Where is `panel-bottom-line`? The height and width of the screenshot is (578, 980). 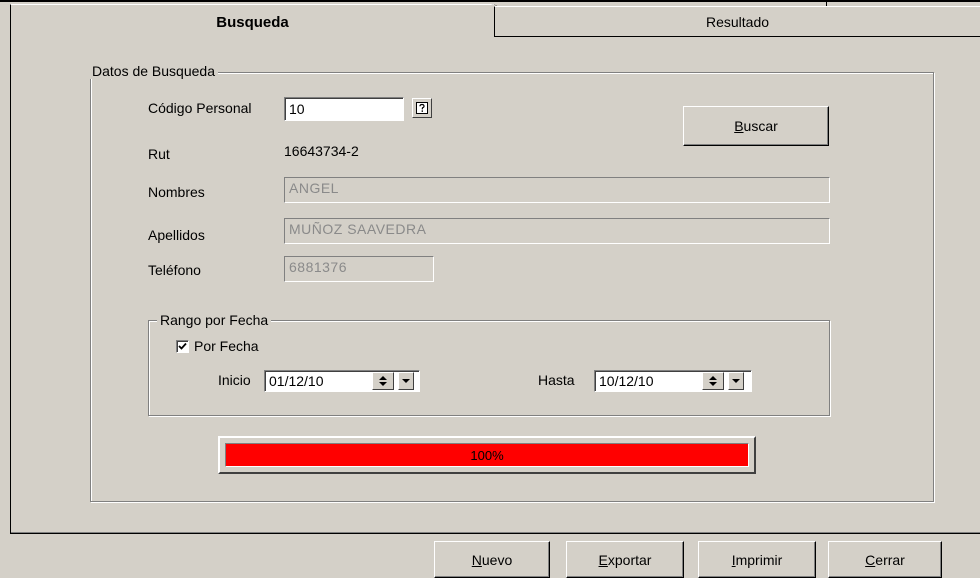
panel-bottom-line is located at coordinates (495, 532).